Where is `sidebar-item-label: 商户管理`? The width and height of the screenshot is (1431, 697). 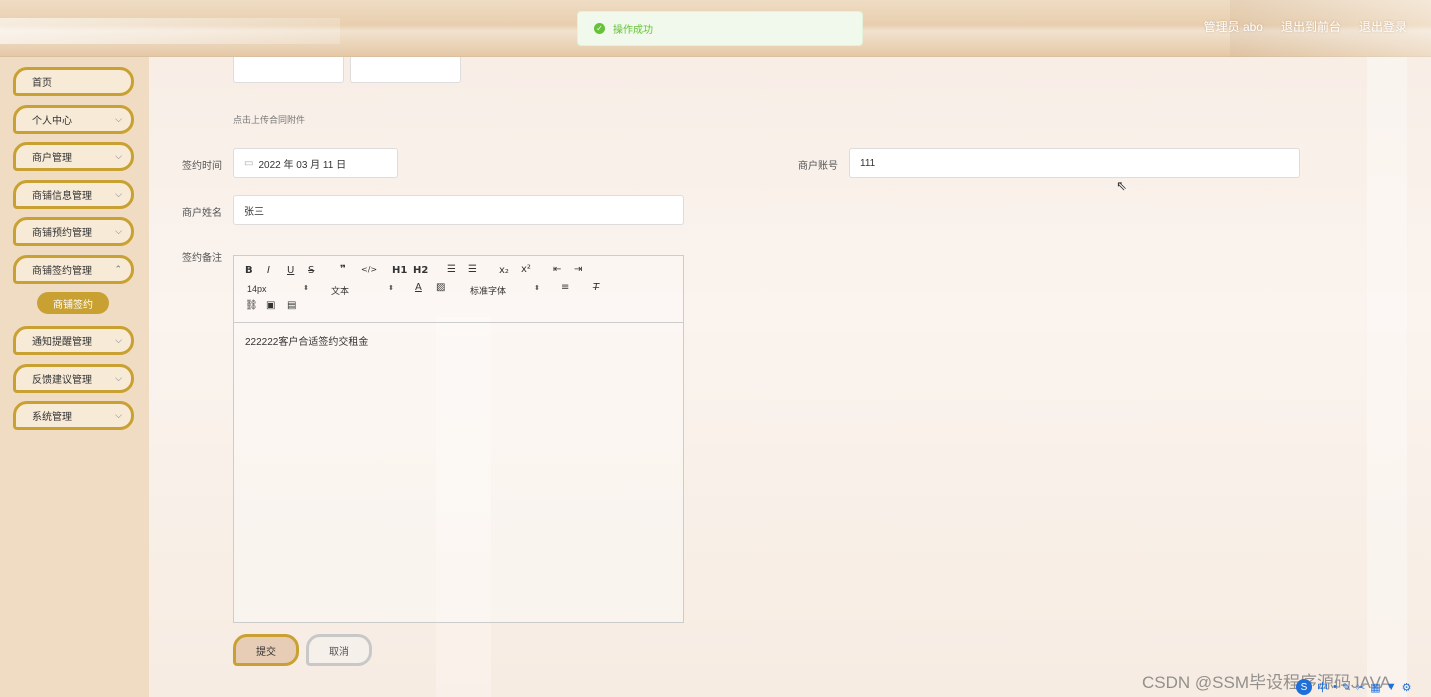
sidebar-item-label: 商户管理 is located at coordinates (52, 158).